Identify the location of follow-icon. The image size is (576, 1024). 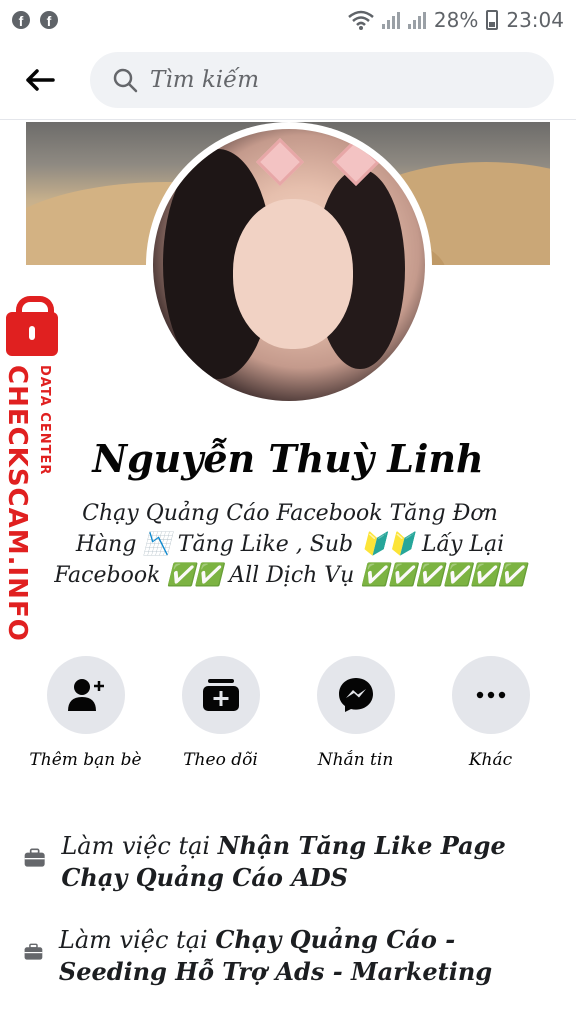
(220, 695).